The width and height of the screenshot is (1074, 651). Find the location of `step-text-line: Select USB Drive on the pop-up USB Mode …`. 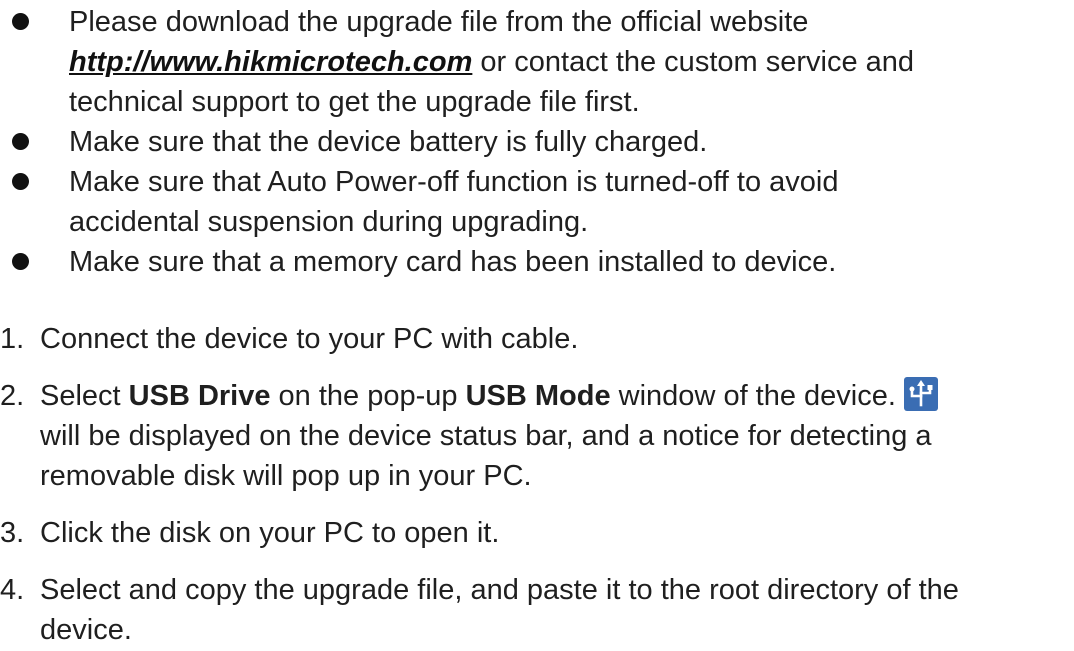

step-text-line: Select USB Drive on the pop-up USB Mode … is located at coordinates (557, 396).